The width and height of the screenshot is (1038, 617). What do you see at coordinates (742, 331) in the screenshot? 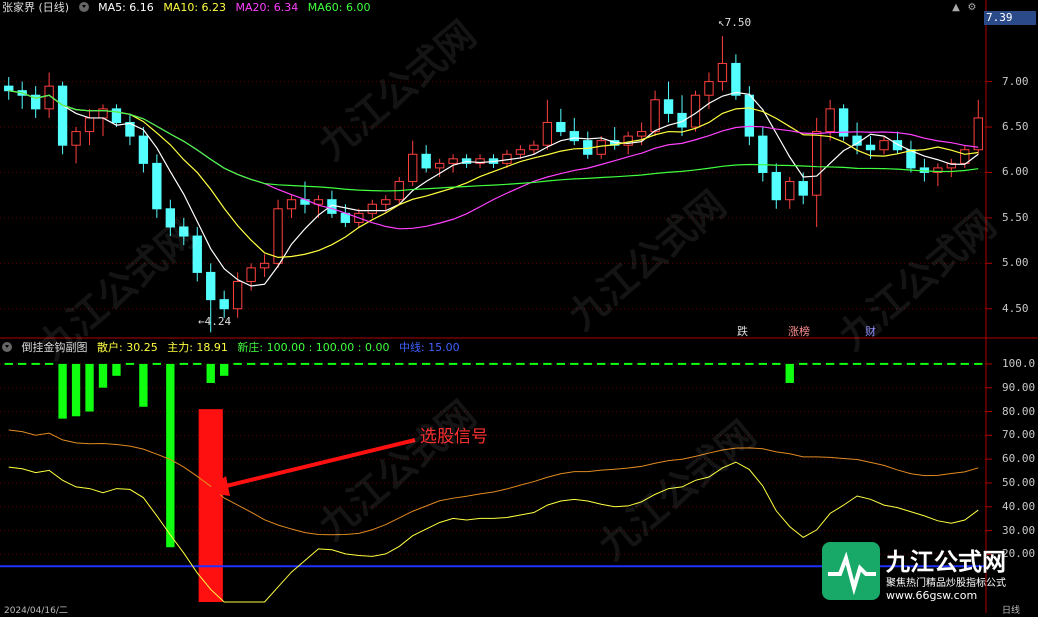
I see `flag-die: 跌` at bounding box center [742, 331].